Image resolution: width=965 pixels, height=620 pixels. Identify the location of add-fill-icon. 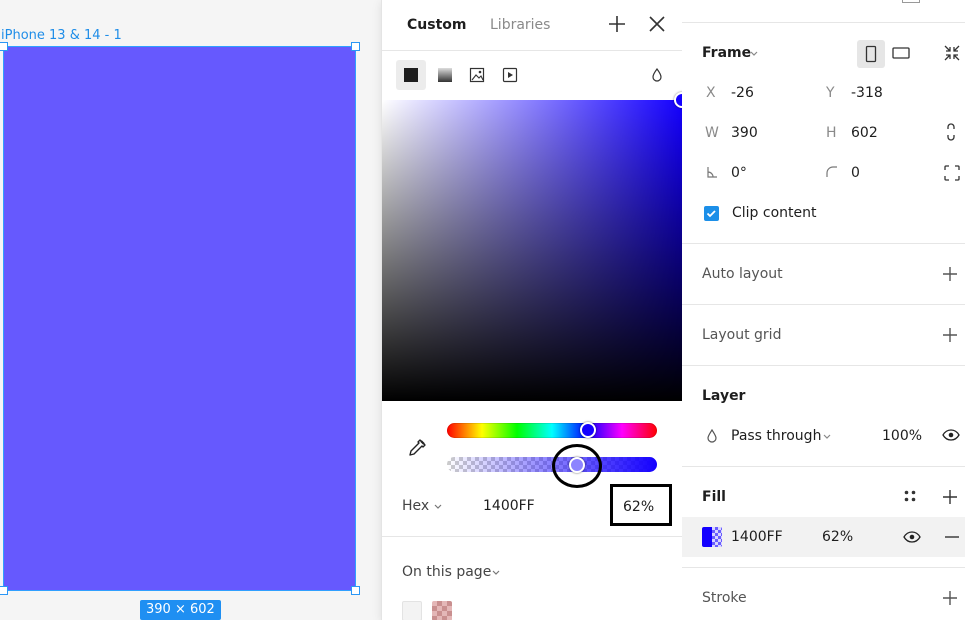
(950, 497).